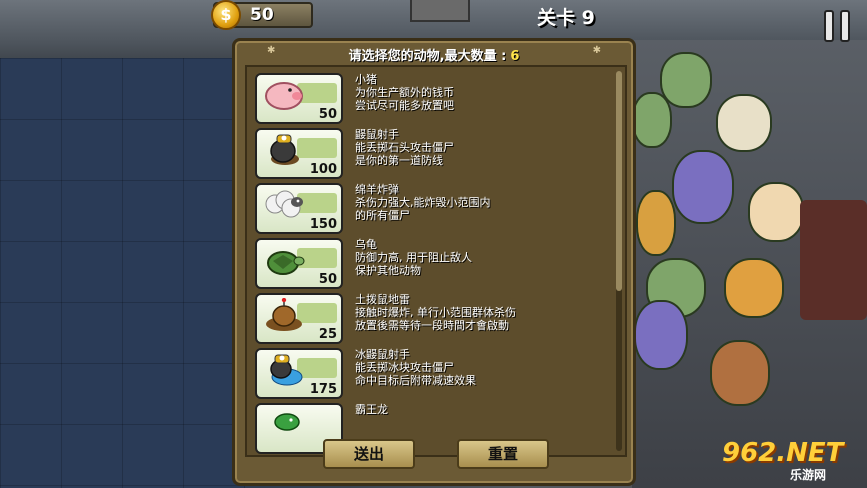 The image size is (867, 488). I want to click on animal-desc: 乌龟 防御力高, 用于阻止敌人 保护其他动物, so click(413, 257).